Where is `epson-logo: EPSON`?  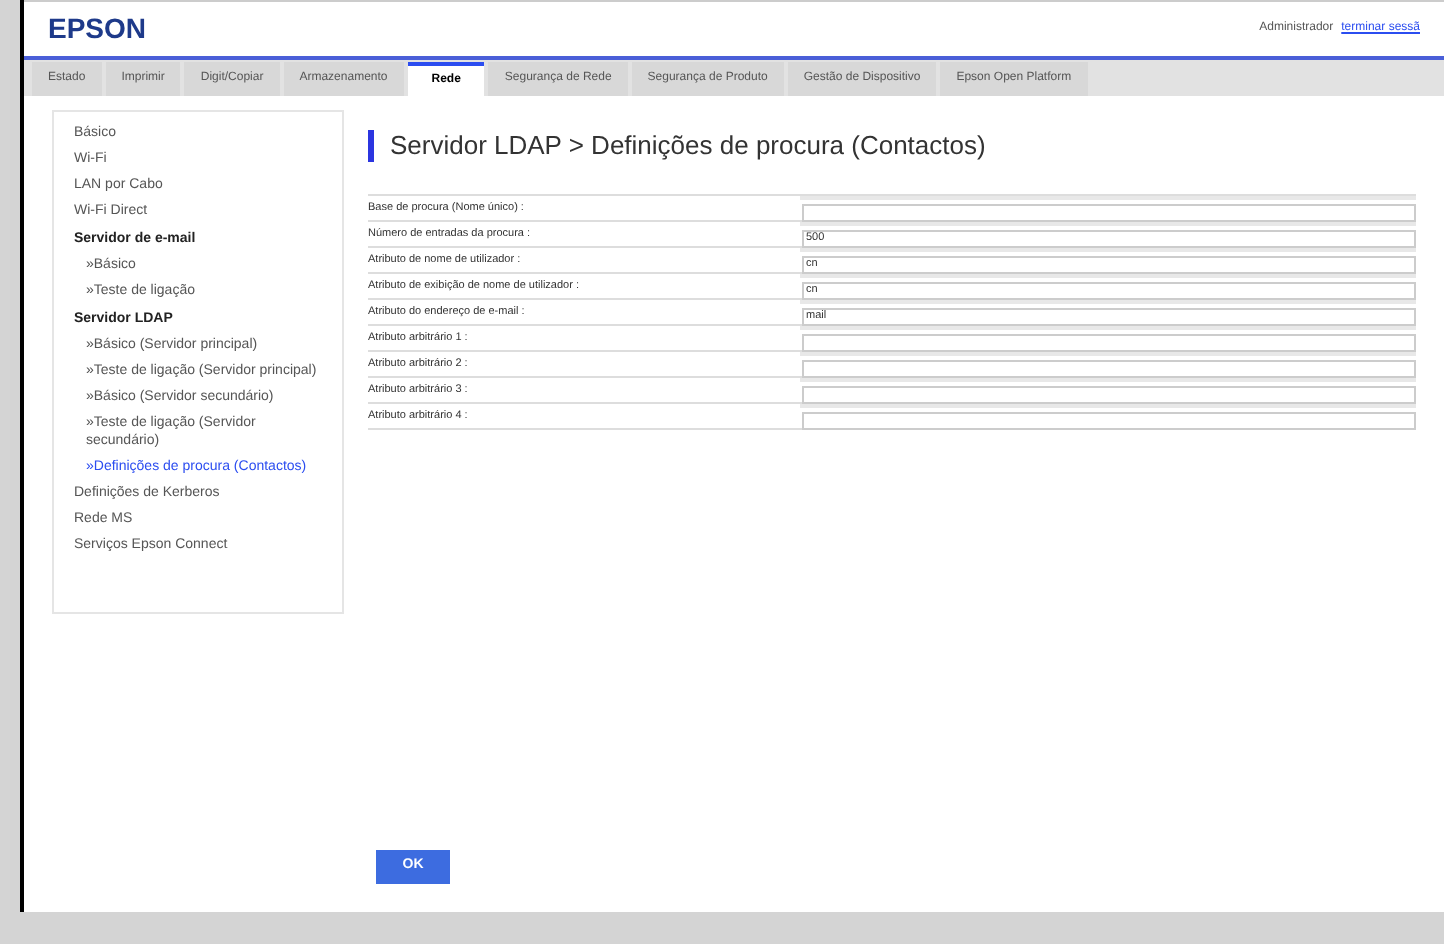
epson-logo: EPSON is located at coordinates (97, 29).